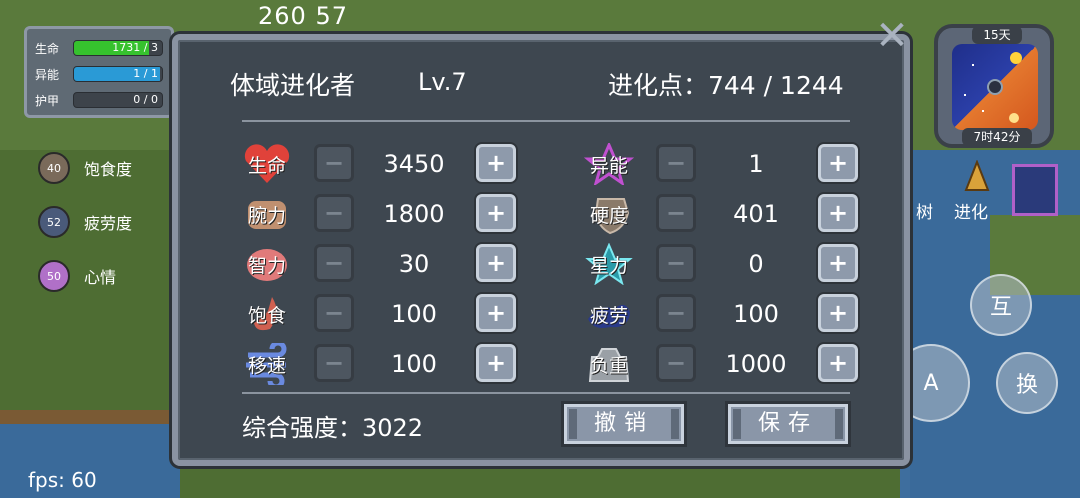  I want to click on stat-name: 智力, so click(266, 265).